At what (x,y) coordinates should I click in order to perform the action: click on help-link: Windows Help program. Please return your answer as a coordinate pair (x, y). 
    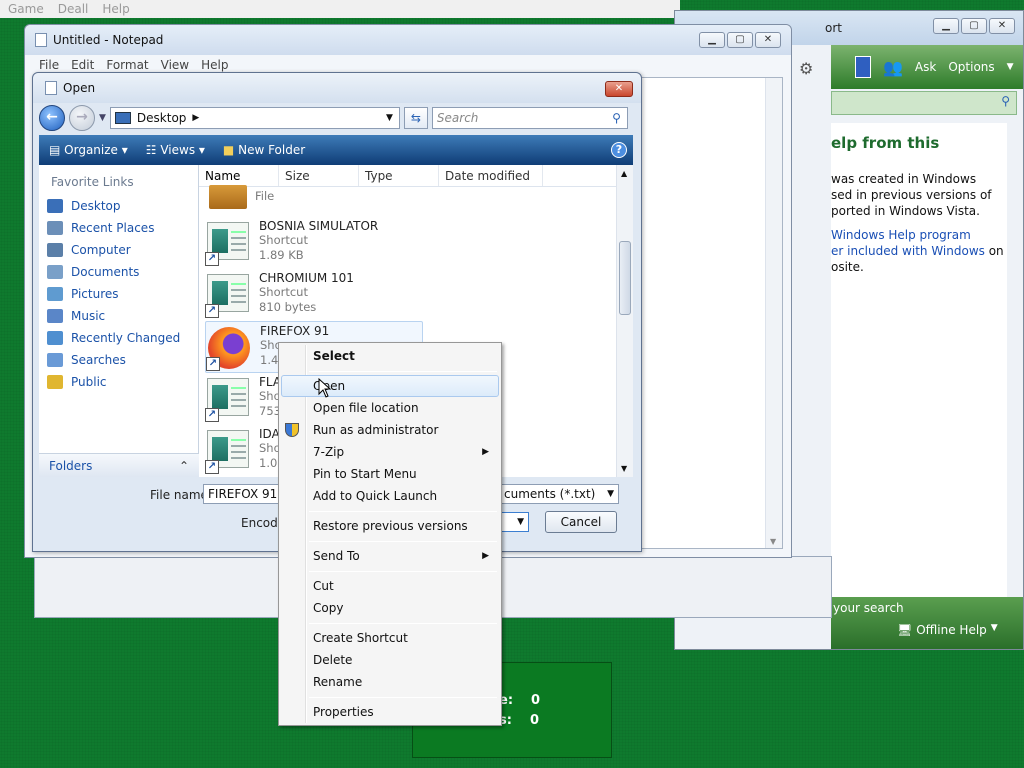
    Looking at the image, I should click on (901, 235).